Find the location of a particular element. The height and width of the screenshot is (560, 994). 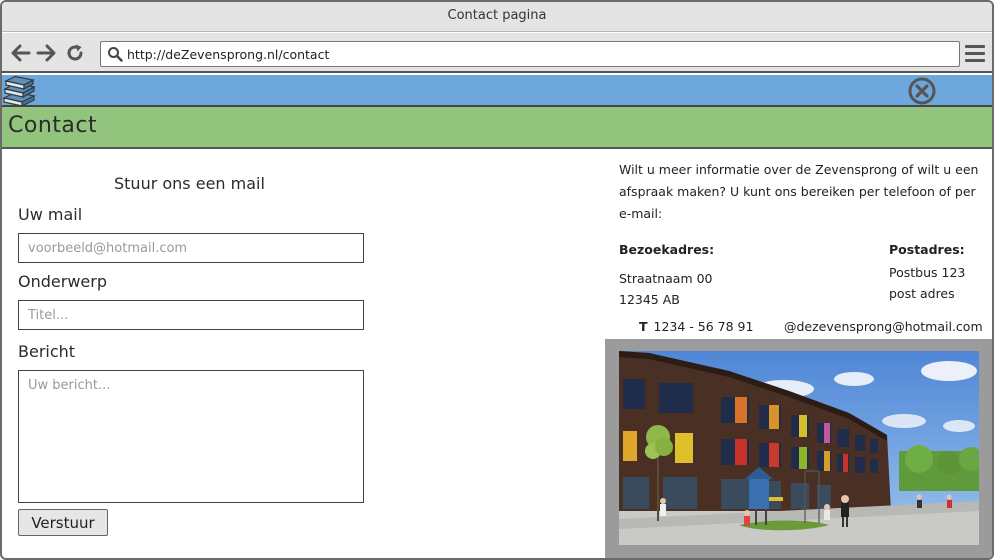

search-icon is located at coordinates (115, 54).